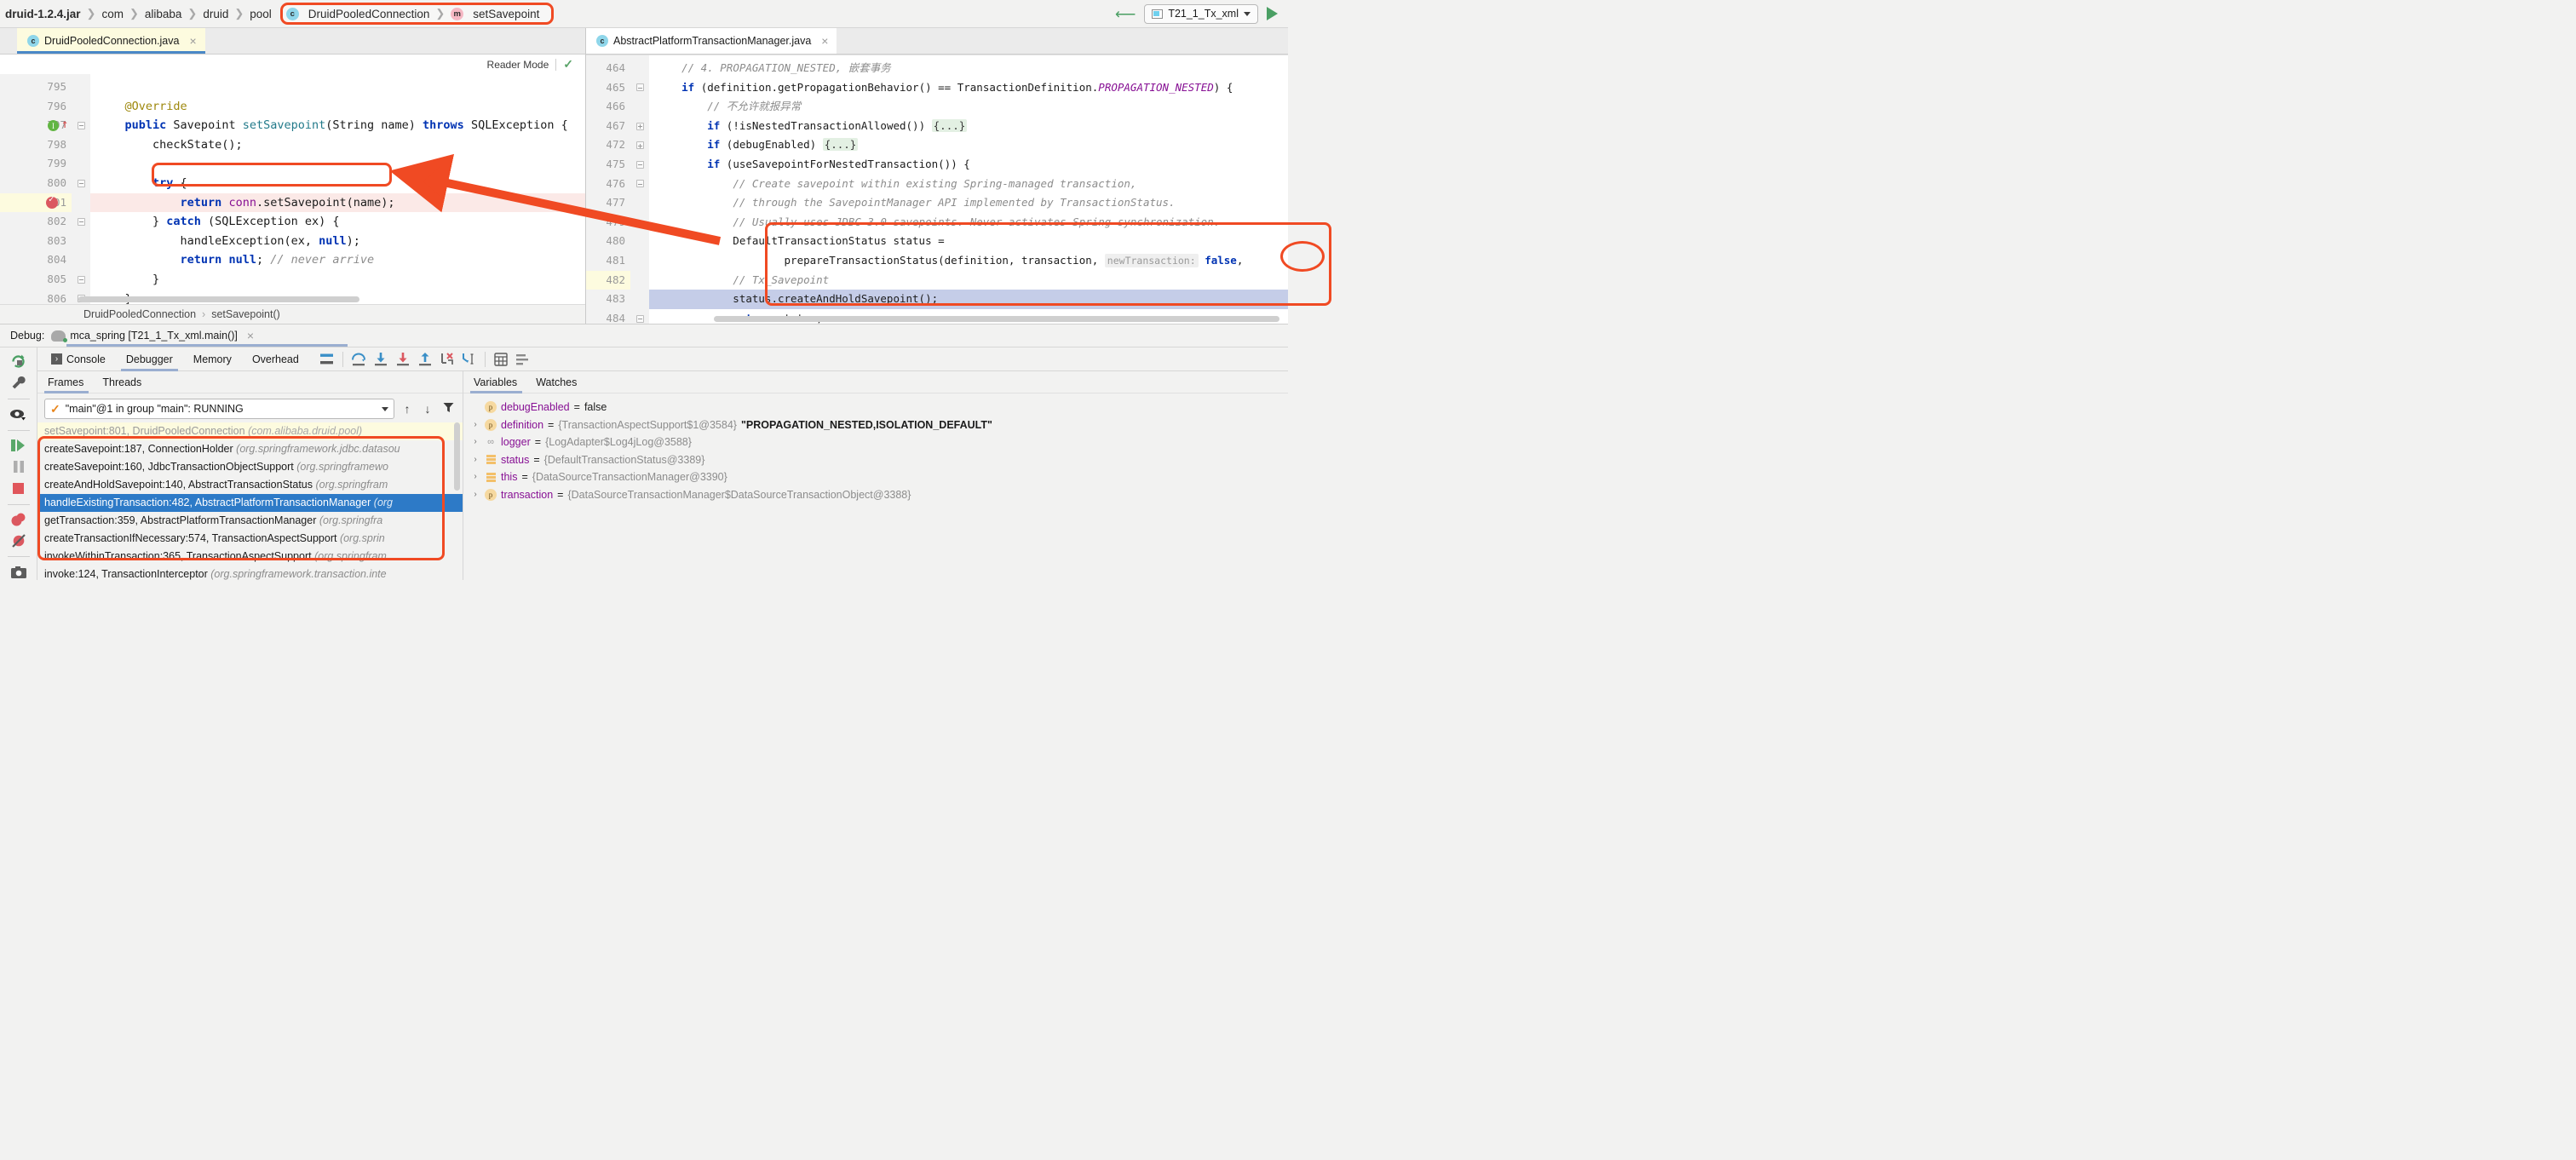 The width and height of the screenshot is (2576, 1160). Describe the element at coordinates (969, 280) in the screenshot. I see `code-line: // Tx_Savepoint` at that location.